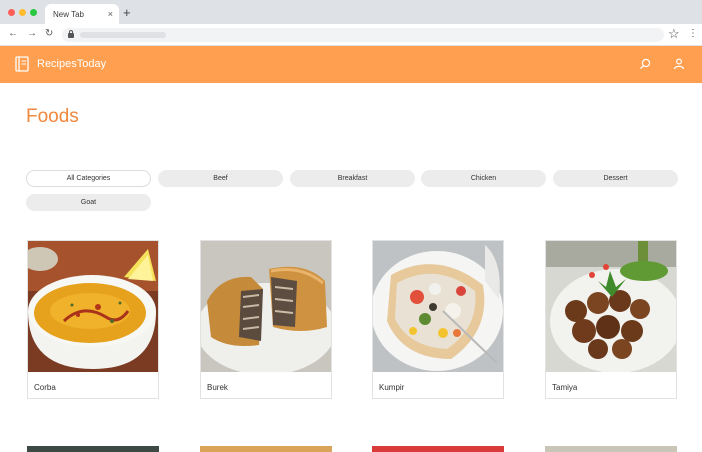  What do you see at coordinates (674, 34) in the screenshot?
I see `bookmark-star-icon: ☆` at bounding box center [674, 34].